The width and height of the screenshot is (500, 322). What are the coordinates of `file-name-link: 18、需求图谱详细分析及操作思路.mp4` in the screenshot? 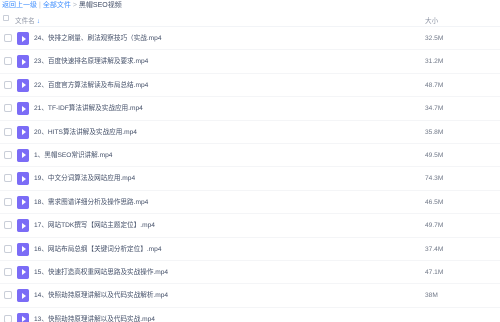 It's located at (91, 202).